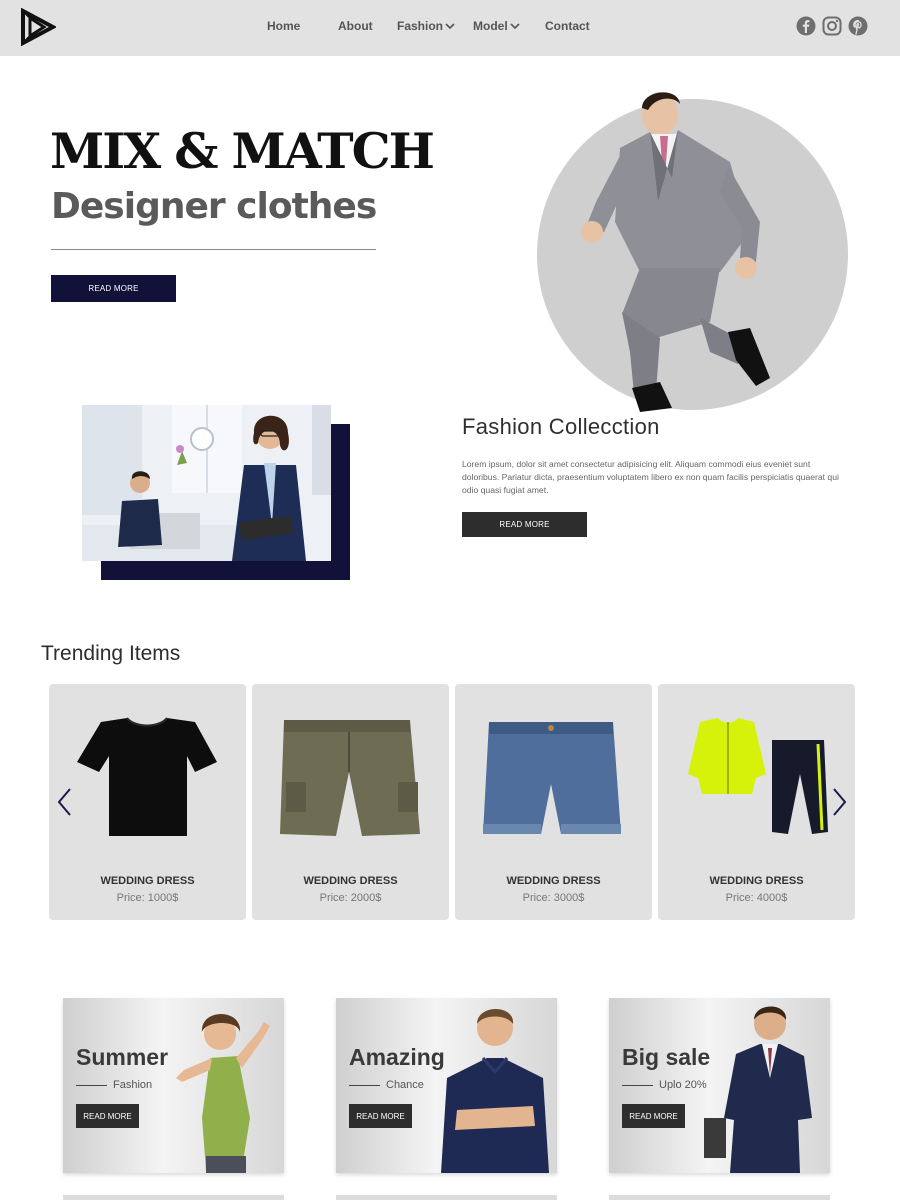 The width and height of the screenshot is (900, 1200). Describe the element at coordinates (756, 898) in the screenshot. I see `product-price: Price: 4000$` at that location.